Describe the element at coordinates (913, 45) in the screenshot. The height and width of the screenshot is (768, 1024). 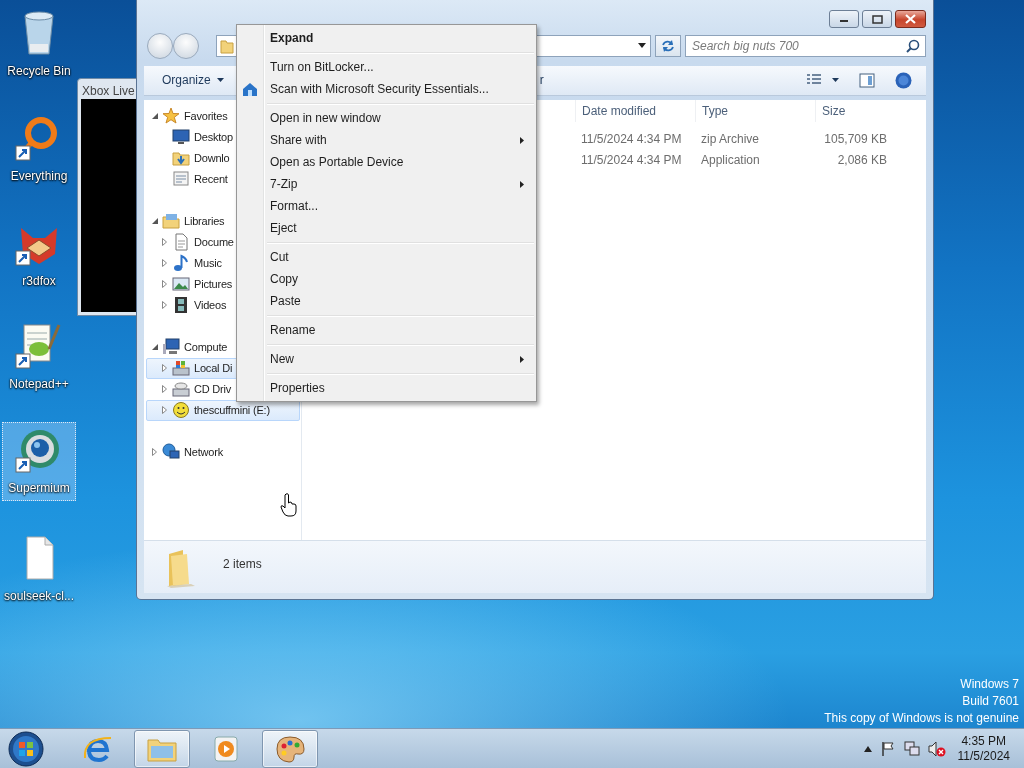
I see `search-icon` at that location.